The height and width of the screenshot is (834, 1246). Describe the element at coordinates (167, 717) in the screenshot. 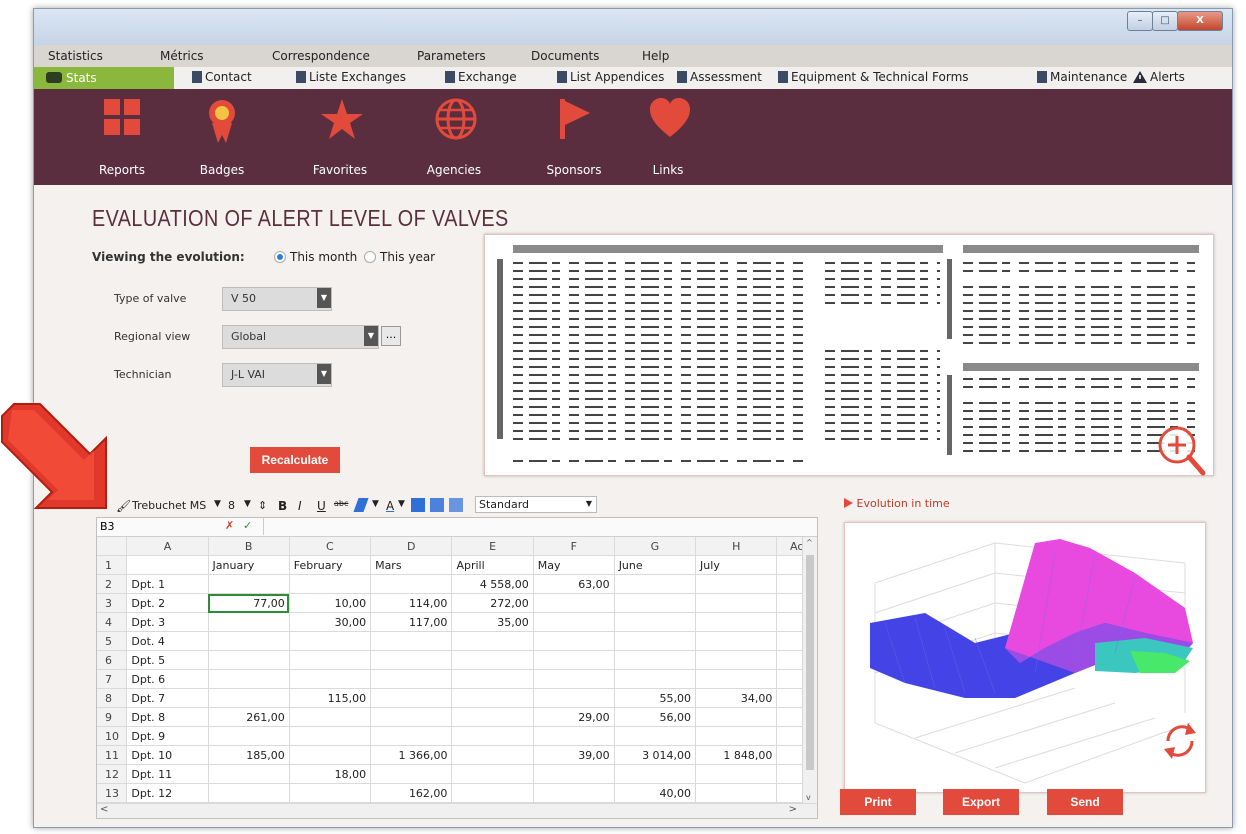

I see `cell: Dpt. 8` at that location.